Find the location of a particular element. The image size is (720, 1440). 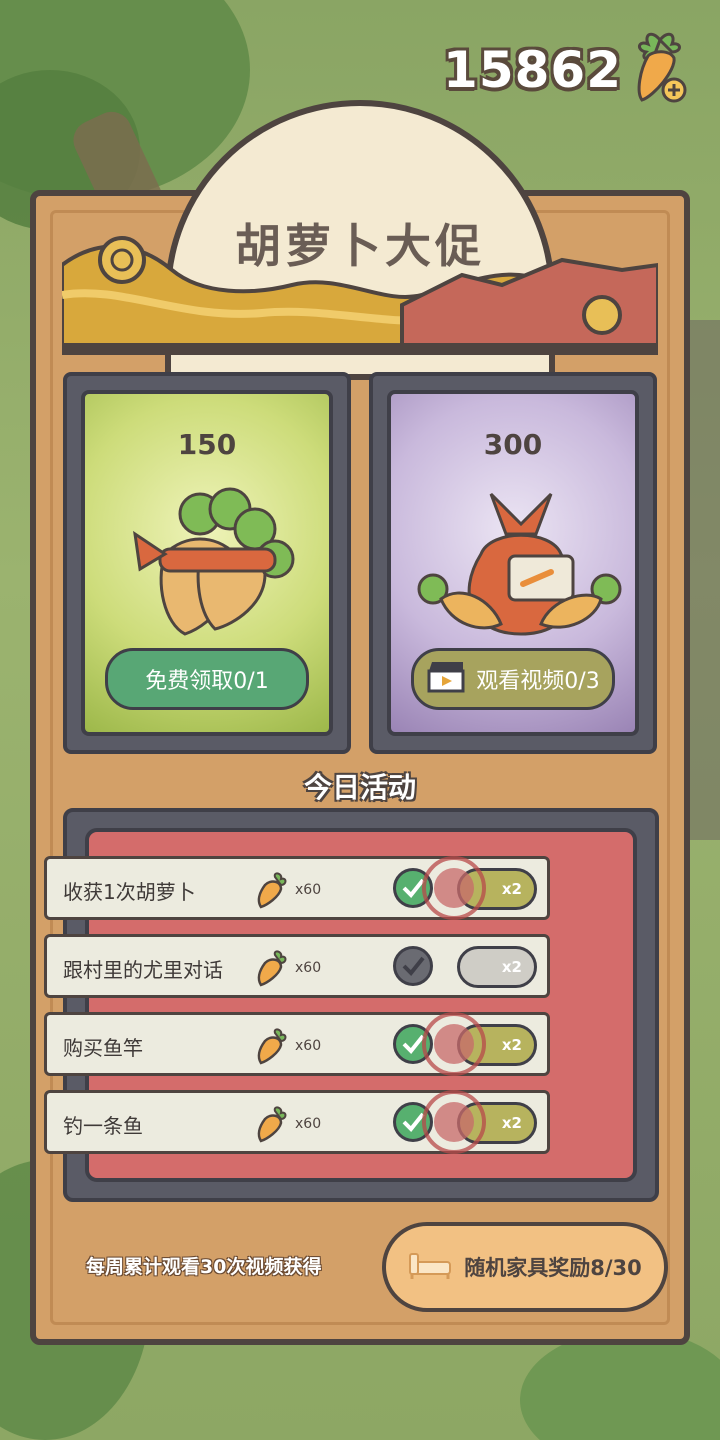

task-row: 跟村里的尤里对话 x60 x2 is located at coordinates (297, 966).